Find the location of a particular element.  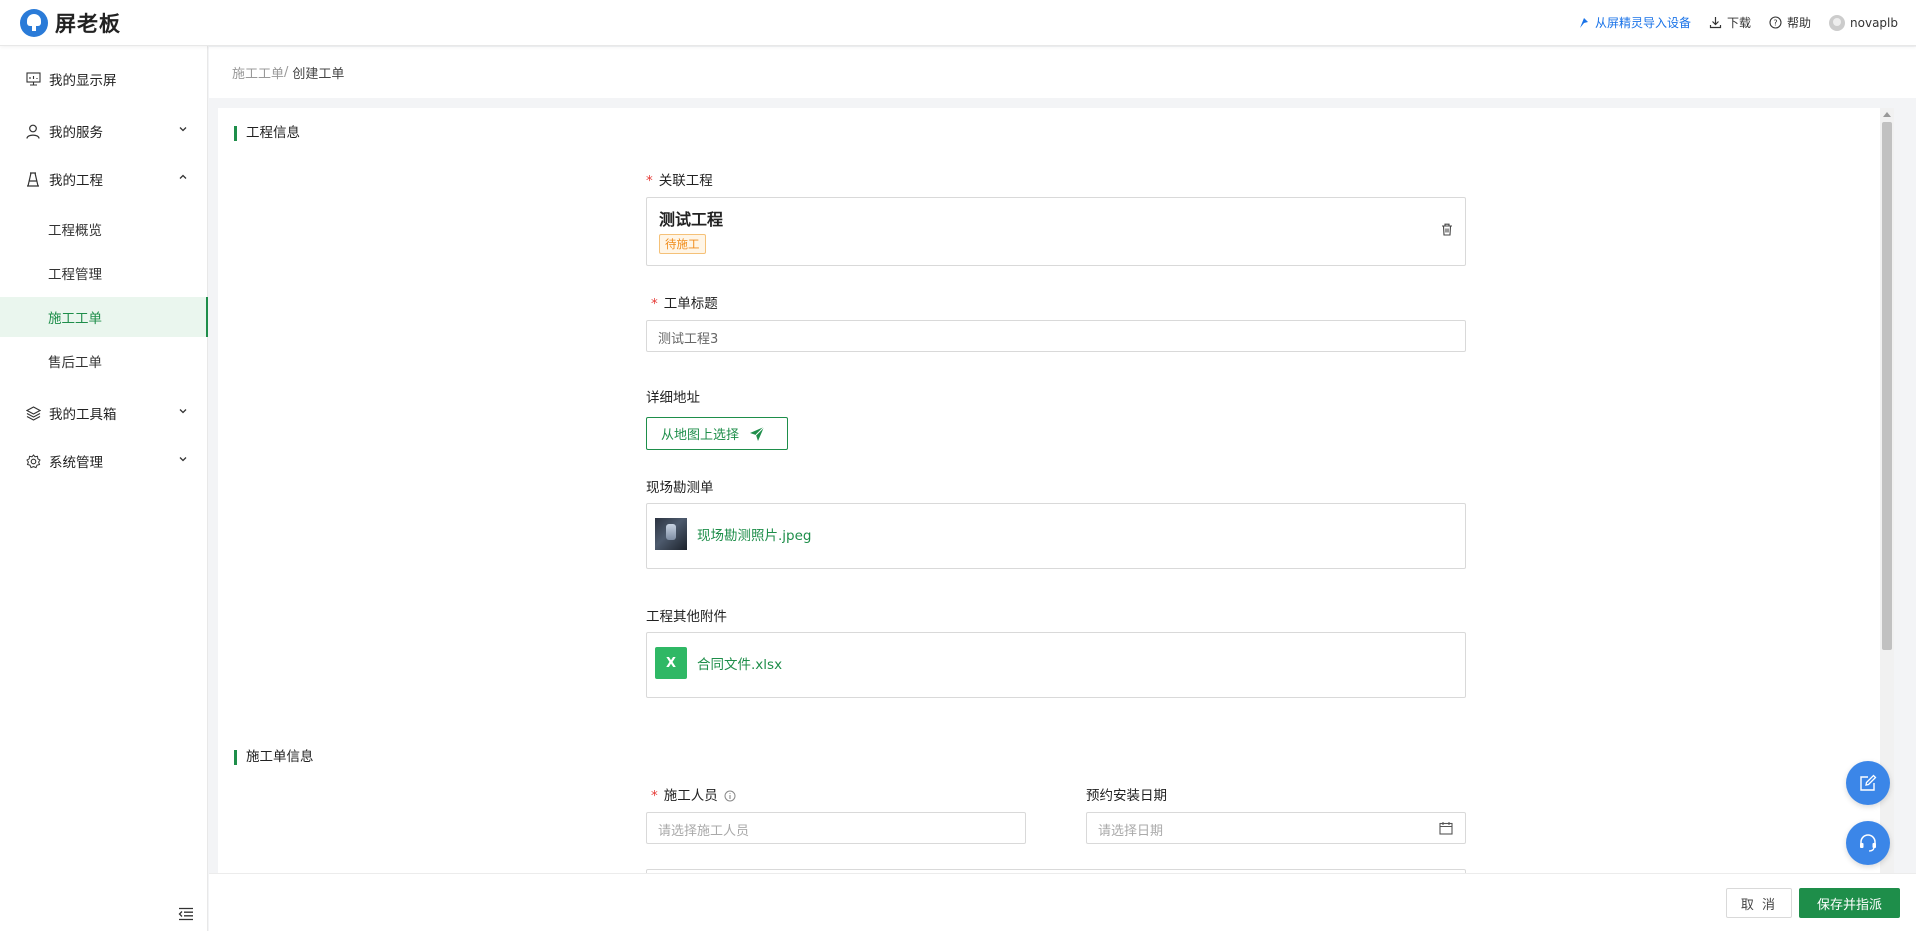

sidebar-subitem-construction-orders: 施工工单 is located at coordinates (104, 317).